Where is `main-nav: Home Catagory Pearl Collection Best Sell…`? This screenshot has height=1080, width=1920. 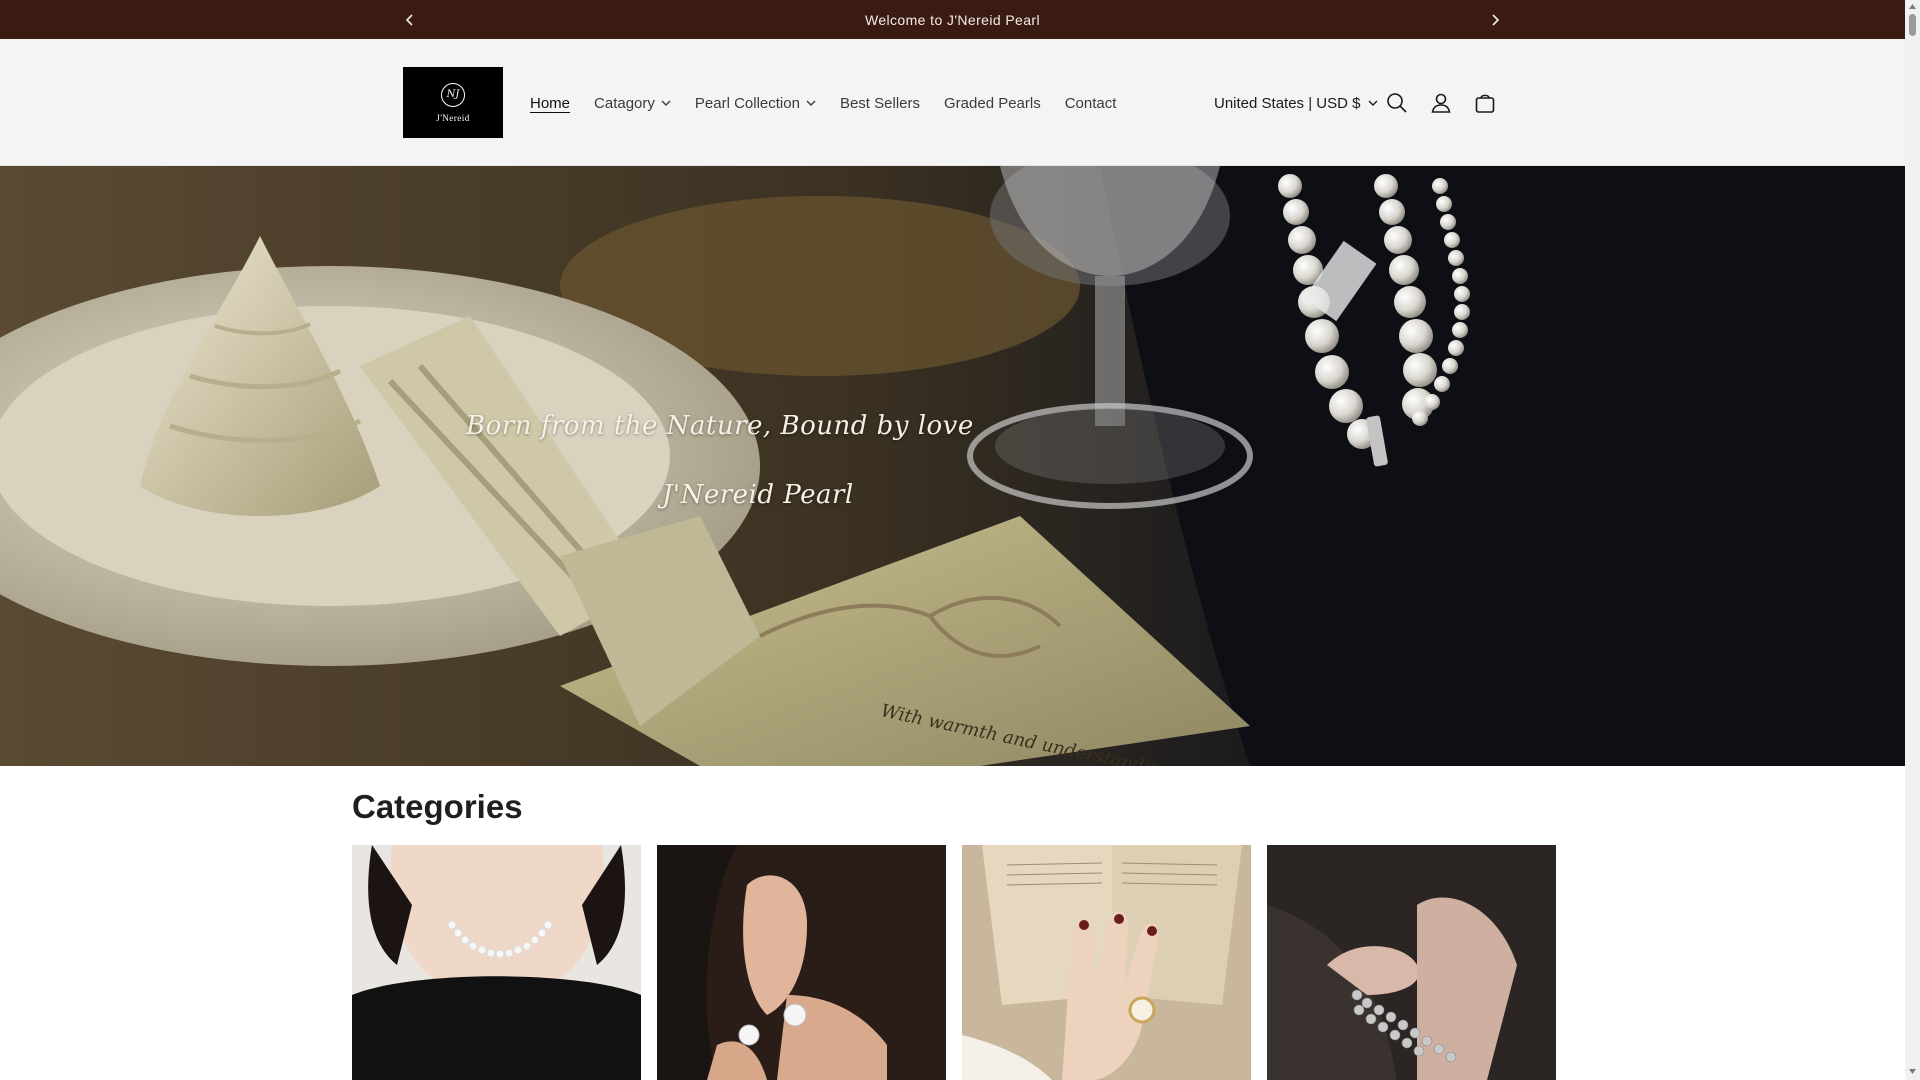
main-nav: Home Catagory Pearl Collection Best Sell… is located at coordinates (835, 103).